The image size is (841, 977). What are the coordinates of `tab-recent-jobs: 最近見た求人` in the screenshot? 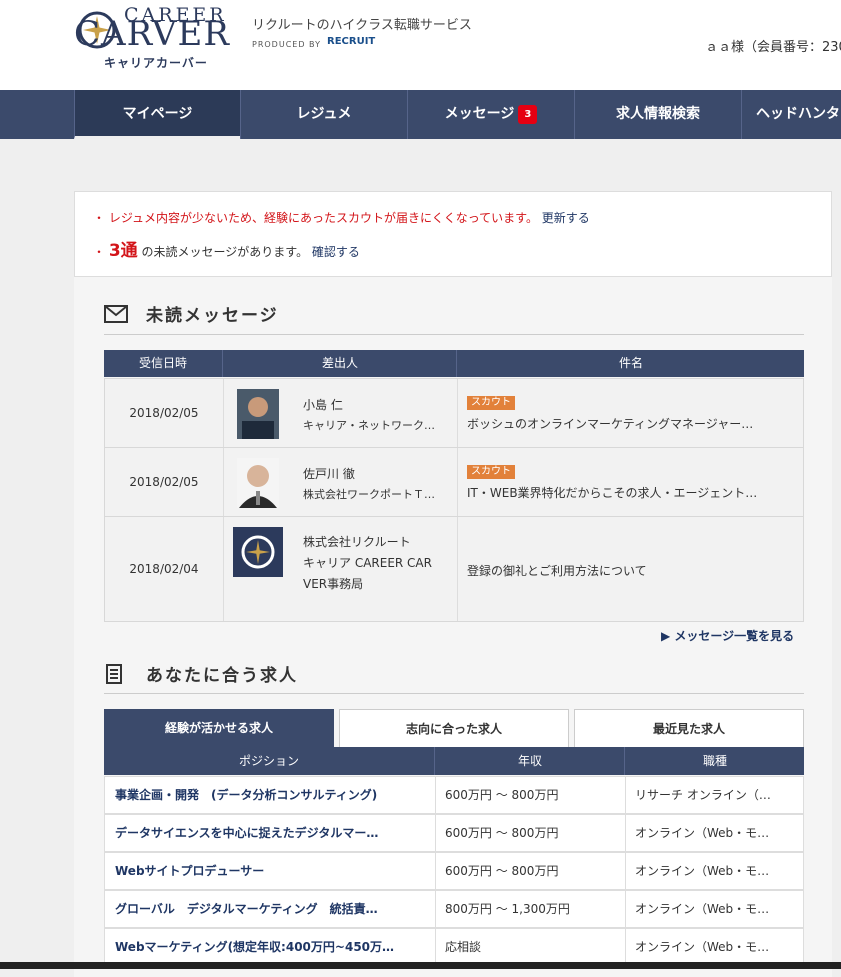 It's located at (689, 728).